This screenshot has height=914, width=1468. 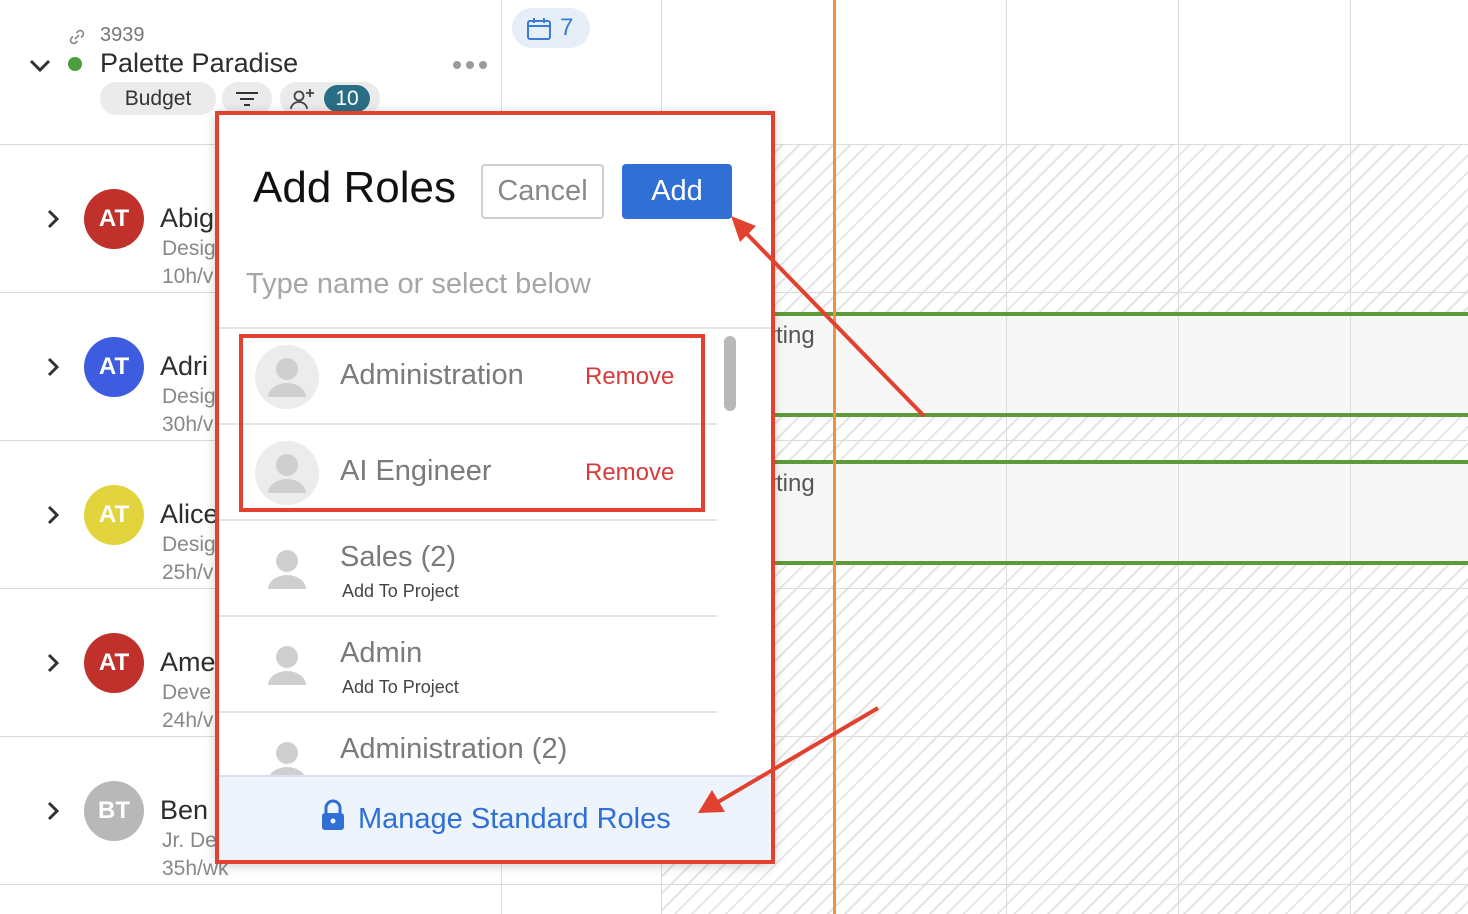 I want to click on role-search-input, so click(x=491, y=284).